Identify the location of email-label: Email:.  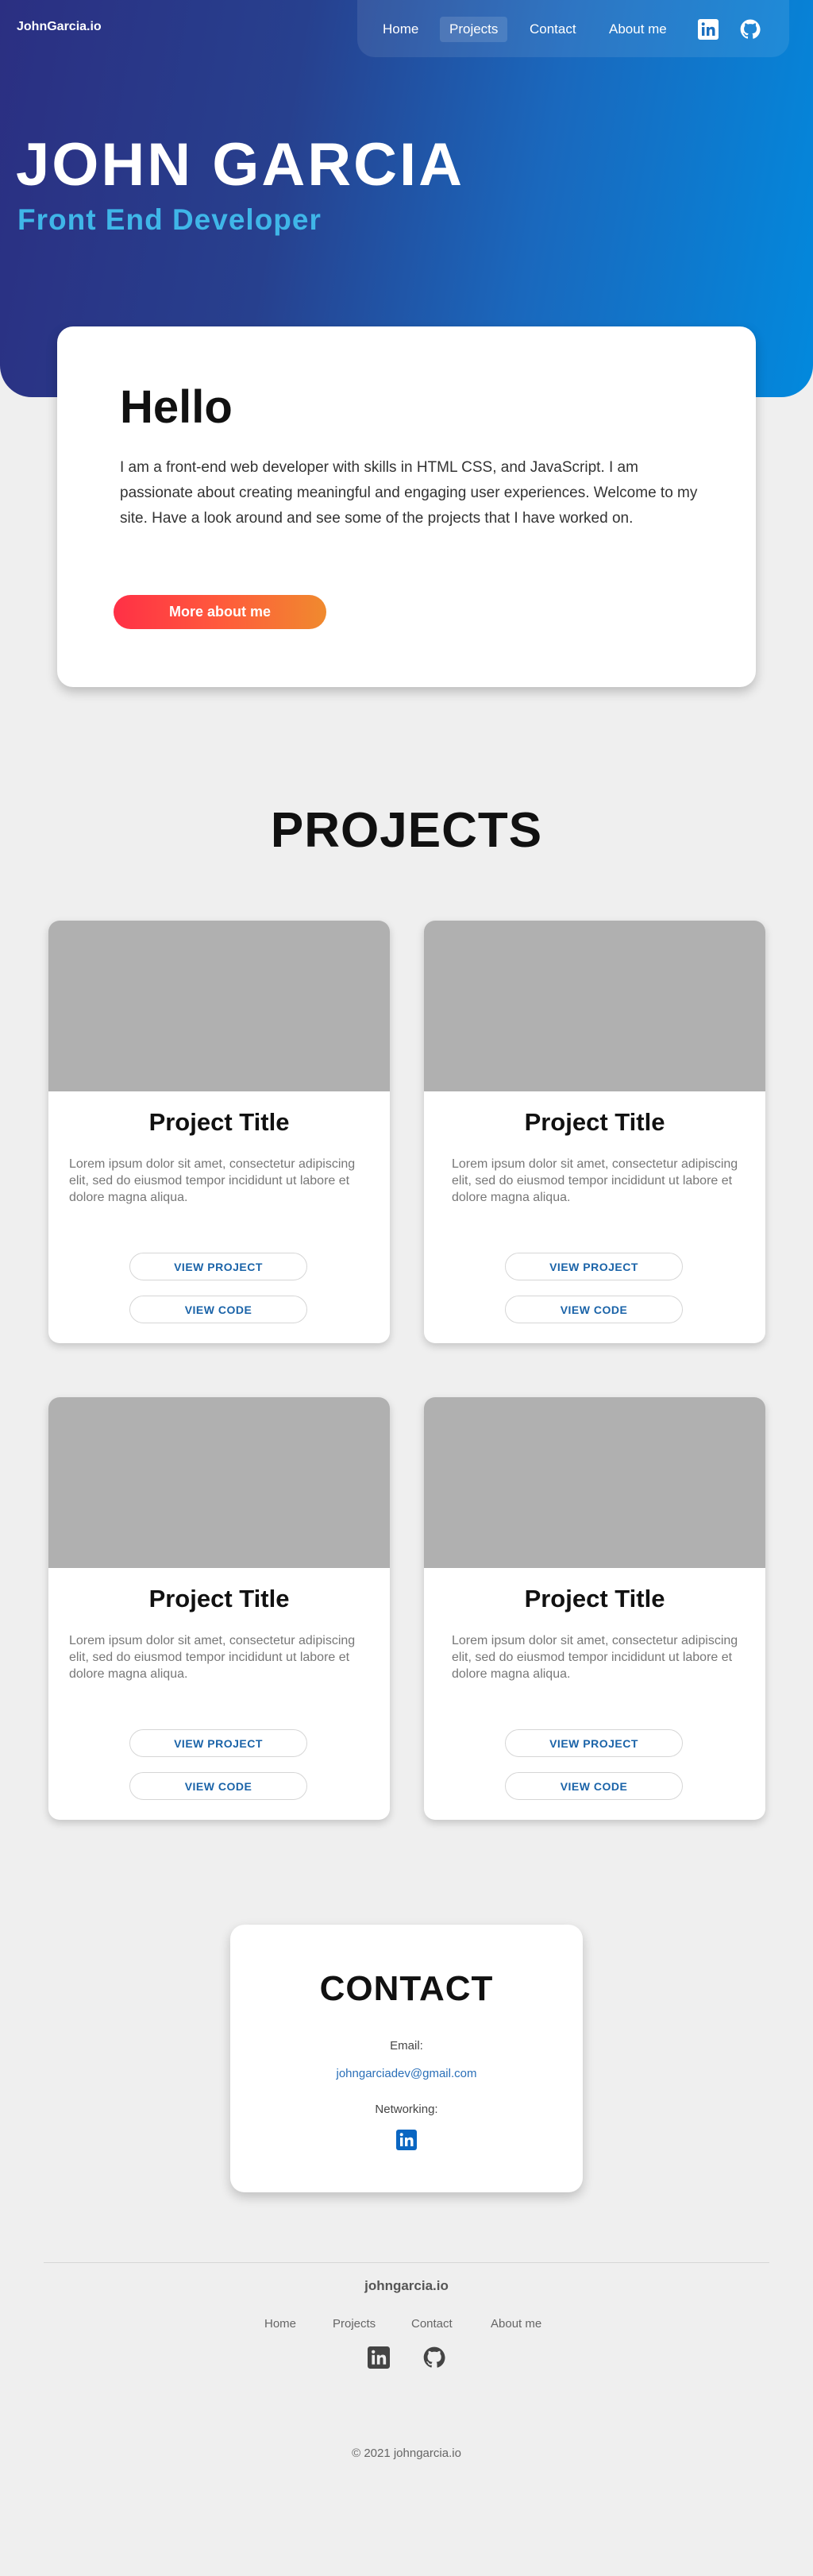
(406, 2046).